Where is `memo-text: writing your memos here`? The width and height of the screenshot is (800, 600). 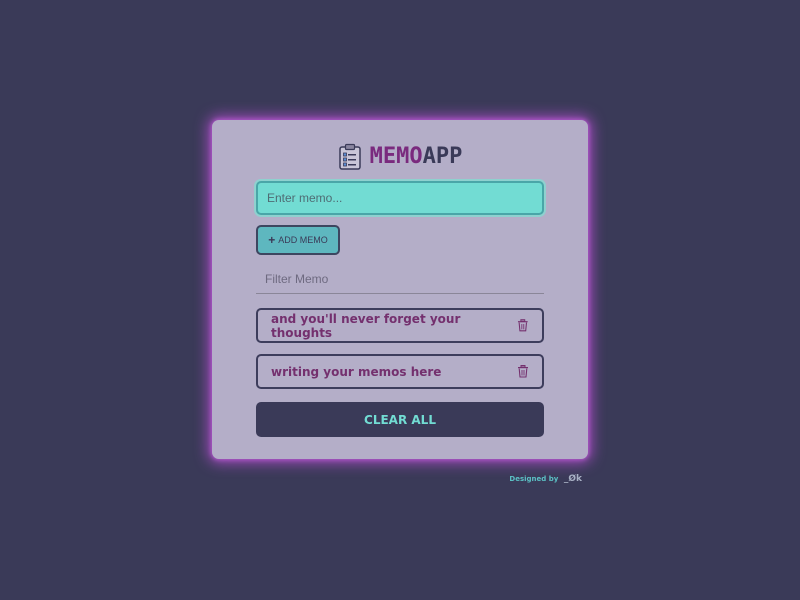
memo-text: writing your memos here is located at coordinates (356, 371).